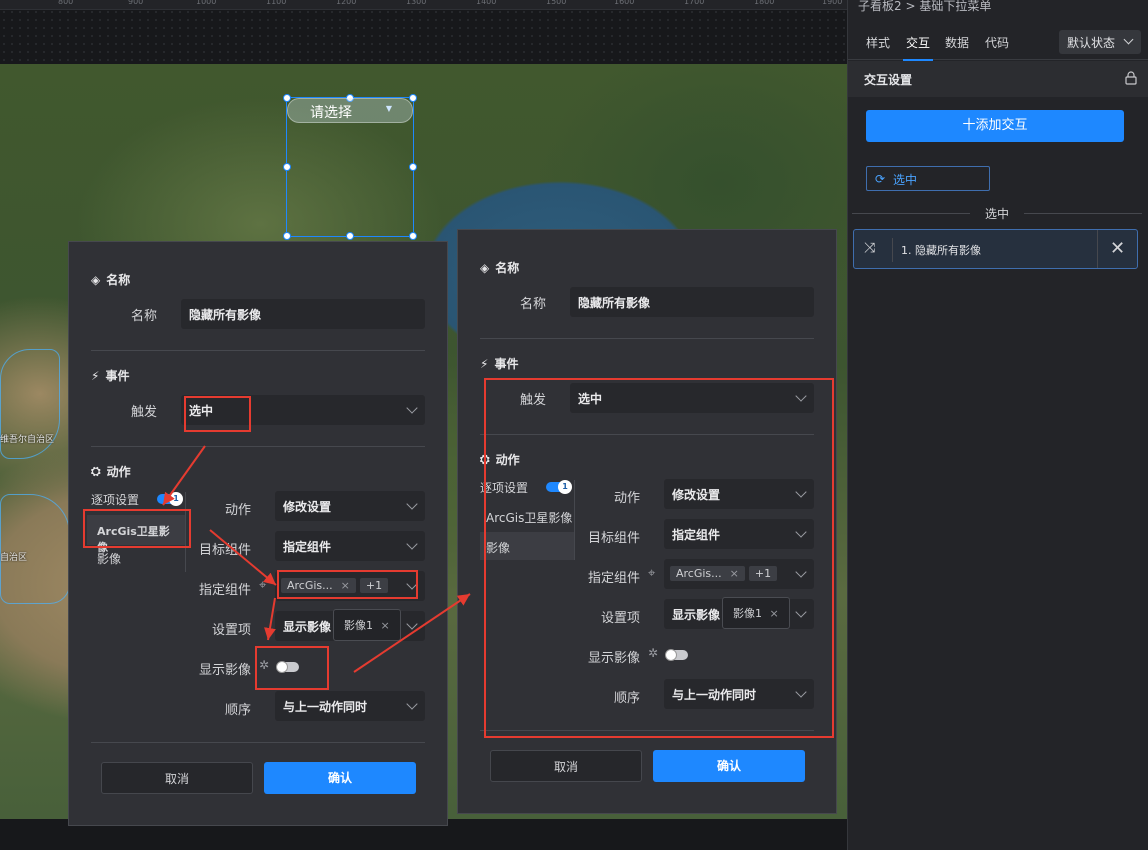 The height and width of the screenshot is (850, 1148). What do you see at coordinates (325, 707) in the screenshot?
I see `order-value: 与上一动作同时` at bounding box center [325, 707].